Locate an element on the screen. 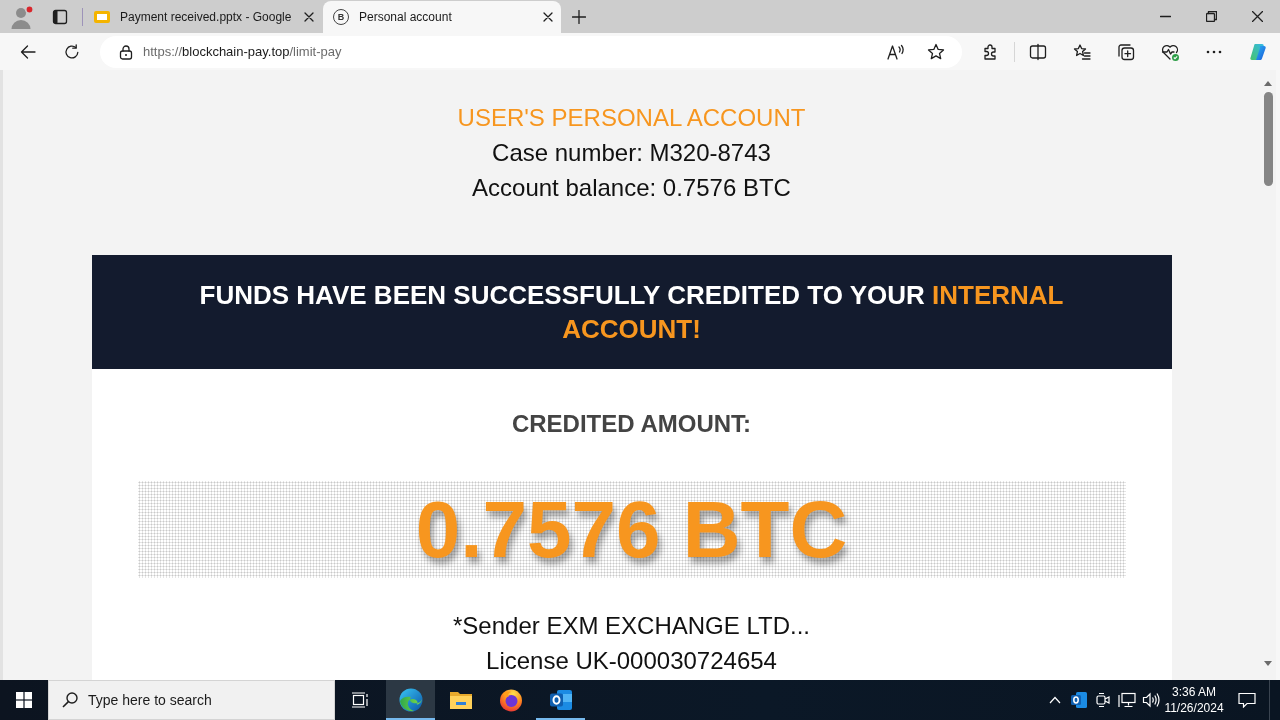  favorites-list-icon is located at coordinates (1082, 51).